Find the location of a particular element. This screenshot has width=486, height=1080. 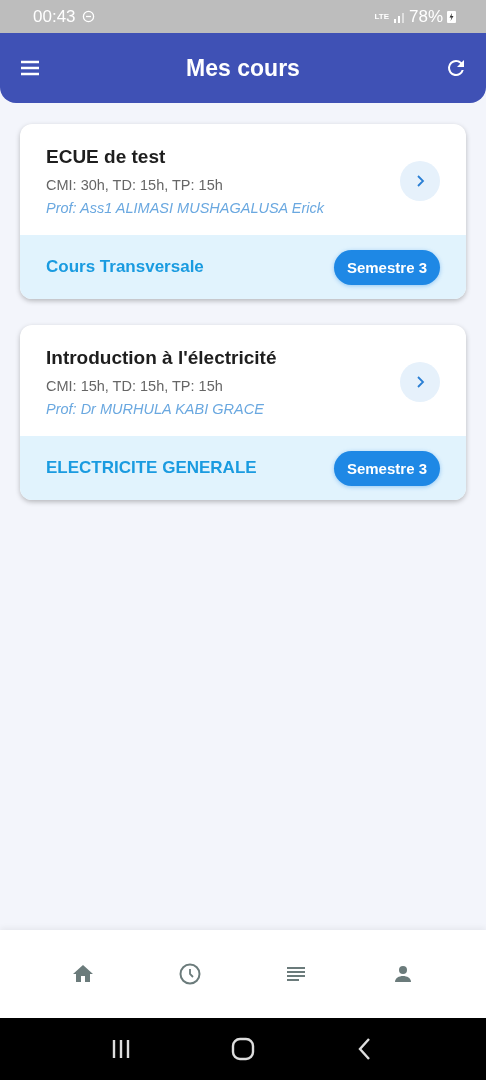

course-title: Introduction à l'électricité is located at coordinates (161, 358).